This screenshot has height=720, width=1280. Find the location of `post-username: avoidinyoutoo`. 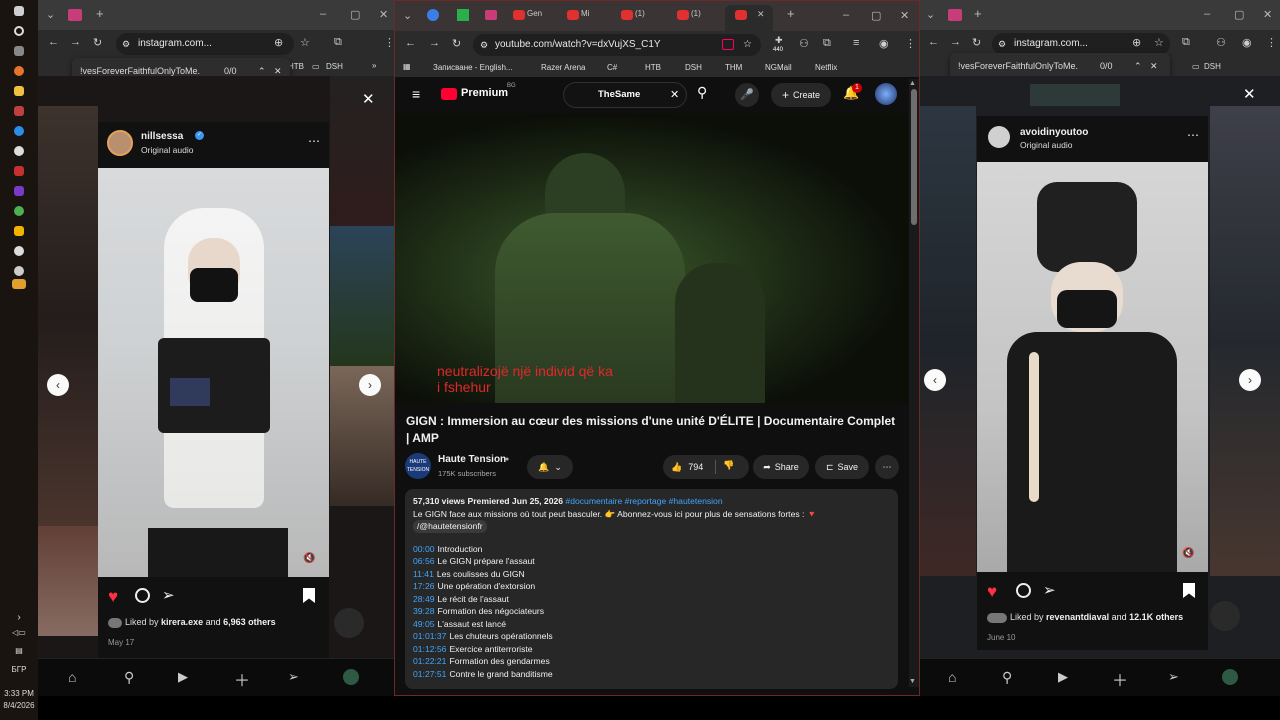

post-username: avoidinyoutoo is located at coordinates (1054, 132).